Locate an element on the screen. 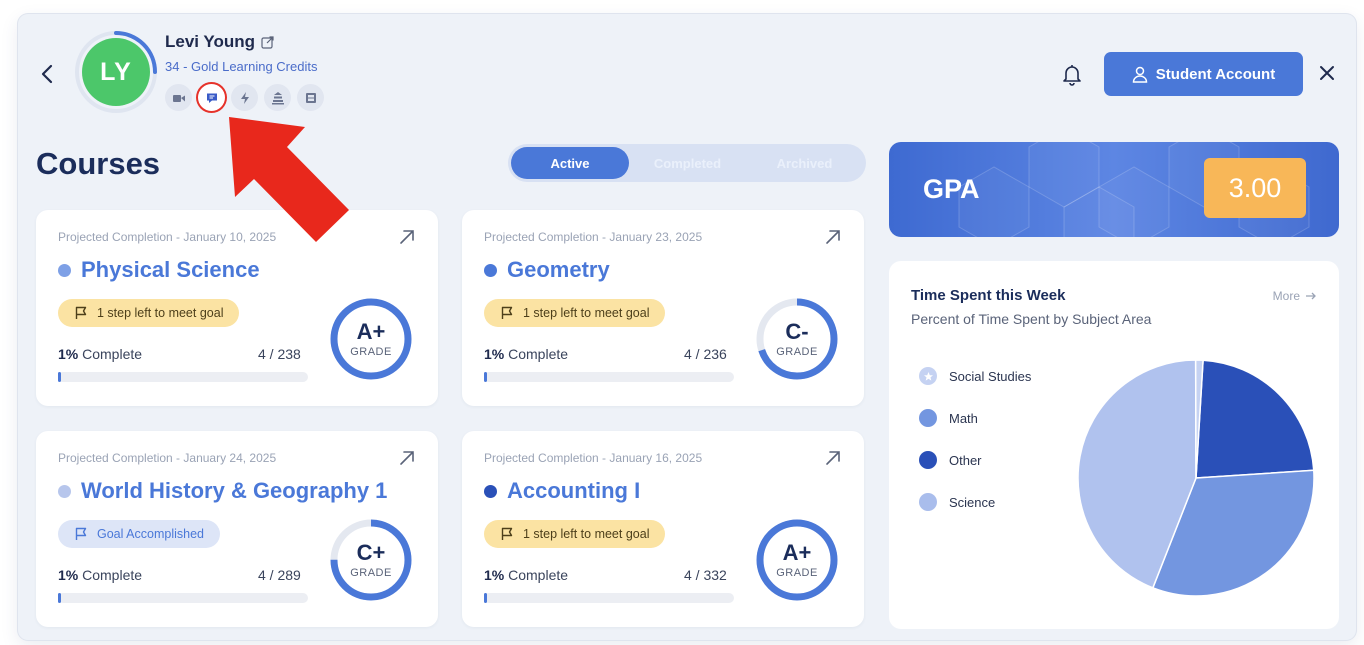  steps-count: 4 / 238 is located at coordinates (279, 354).